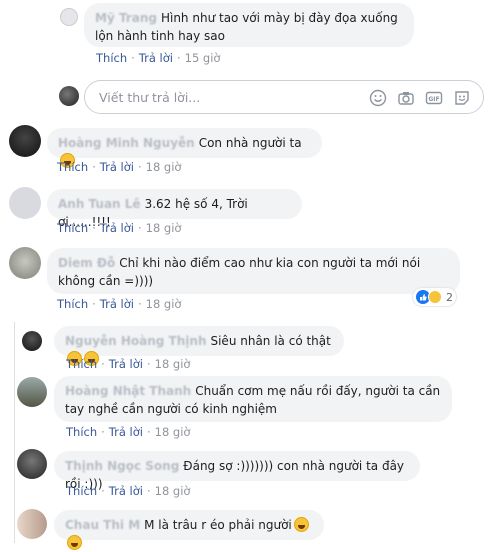 The width and height of the screenshot is (493, 552). What do you see at coordinates (135, 341) in the screenshot?
I see `comment-author: Nguyễn Hoàng Thịnh` at bounding box center [135, 341].